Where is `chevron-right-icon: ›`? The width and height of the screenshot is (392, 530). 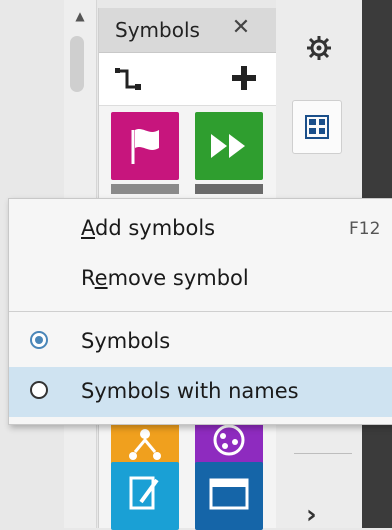
chevron-right-icon: › is located at coordinates (311, 515).